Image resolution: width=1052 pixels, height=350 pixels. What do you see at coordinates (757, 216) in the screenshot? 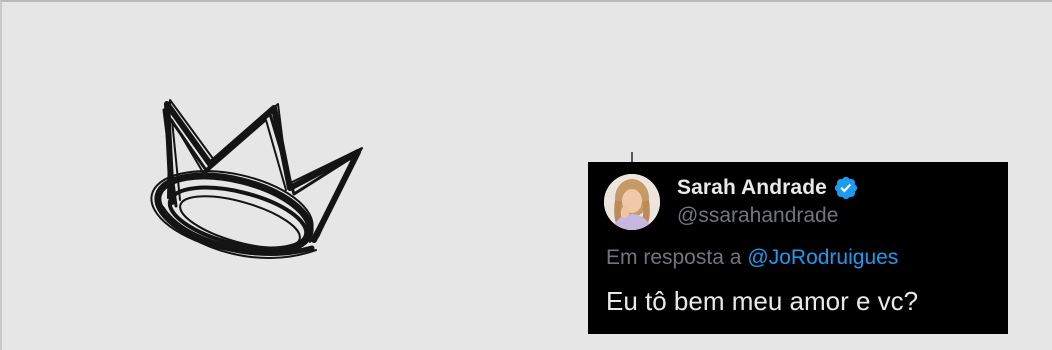
I see `user-handle: @ssarahandrade` at bounding box center [757, 216].